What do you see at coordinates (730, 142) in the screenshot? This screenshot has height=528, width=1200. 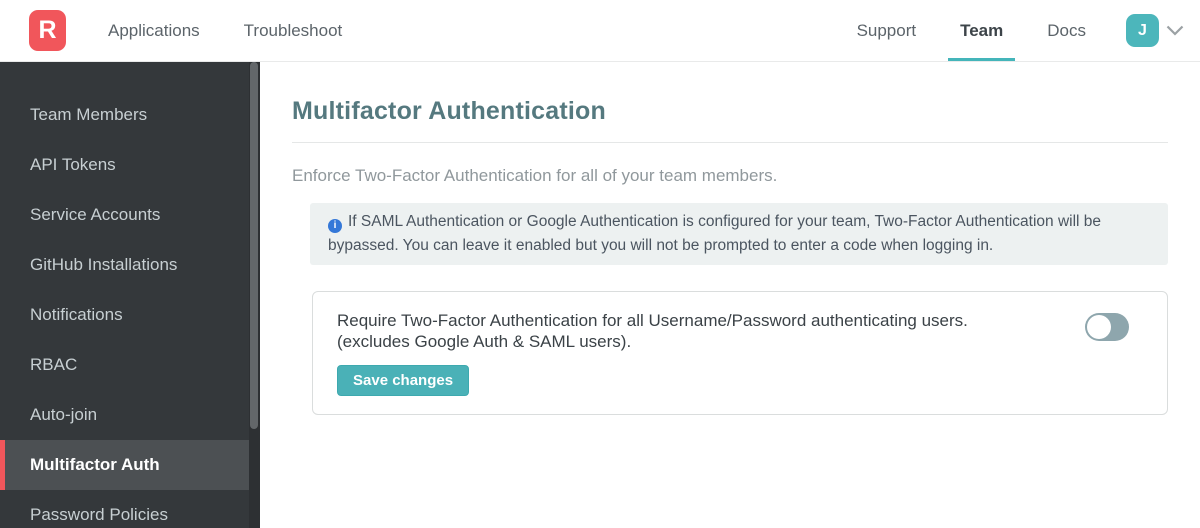 I see `title-divider` at bounding box center [730, 142].